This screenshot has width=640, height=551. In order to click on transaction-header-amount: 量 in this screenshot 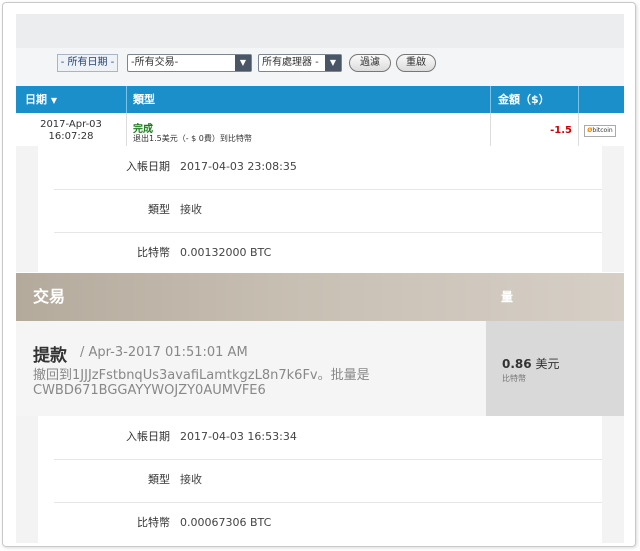, I will do `click(507, 297)`.